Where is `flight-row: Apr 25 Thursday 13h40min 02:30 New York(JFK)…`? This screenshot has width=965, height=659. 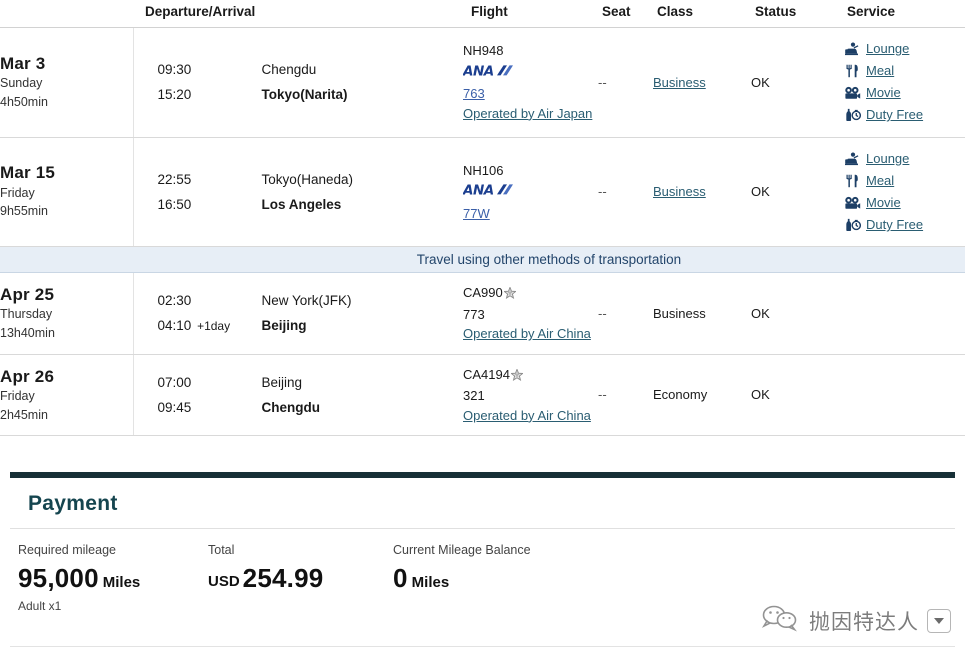
flight-row: Apr 25 Thursday 13h40min 02:30 New York(JFK)… is located at coordinates (482, 313).